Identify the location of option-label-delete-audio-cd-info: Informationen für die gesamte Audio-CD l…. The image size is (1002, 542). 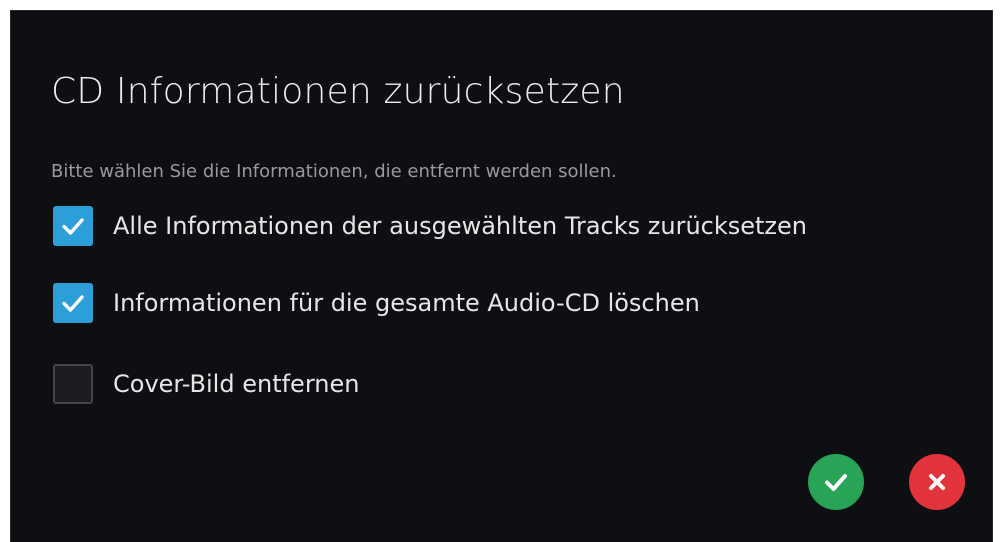
(406, 303).